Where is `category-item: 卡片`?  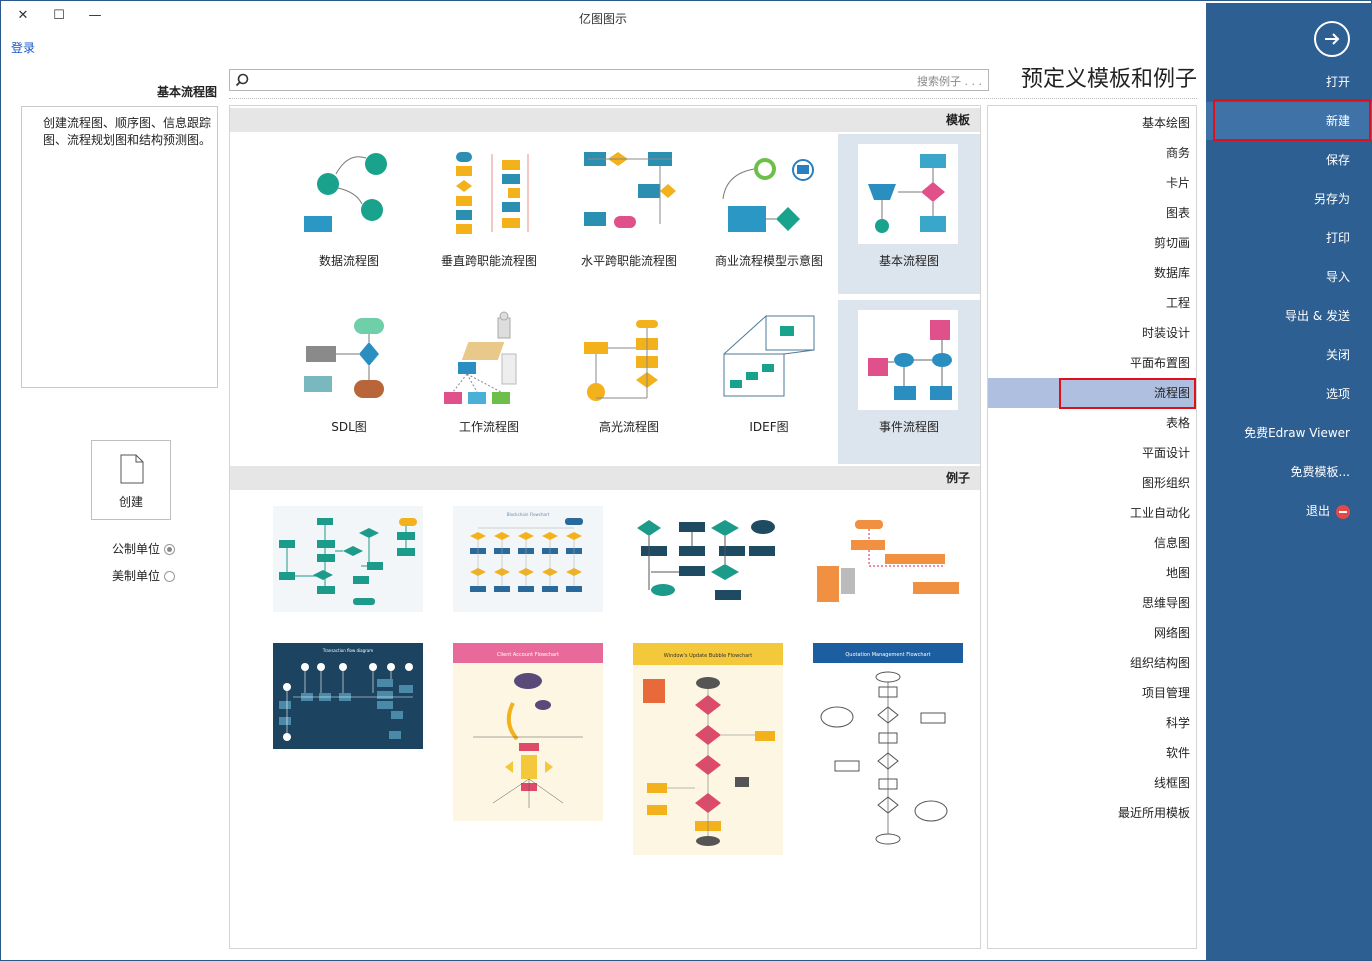 category-item: 卡片 is located at coordinates (1092, 183).